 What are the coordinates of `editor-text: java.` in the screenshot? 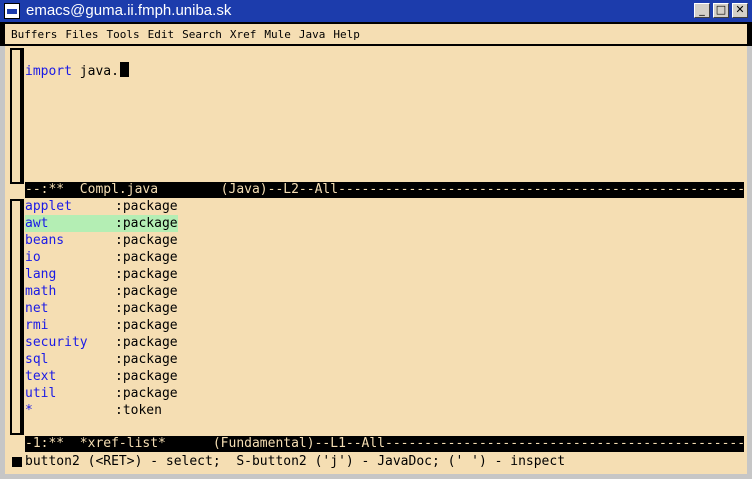 It's located at (95, 71).